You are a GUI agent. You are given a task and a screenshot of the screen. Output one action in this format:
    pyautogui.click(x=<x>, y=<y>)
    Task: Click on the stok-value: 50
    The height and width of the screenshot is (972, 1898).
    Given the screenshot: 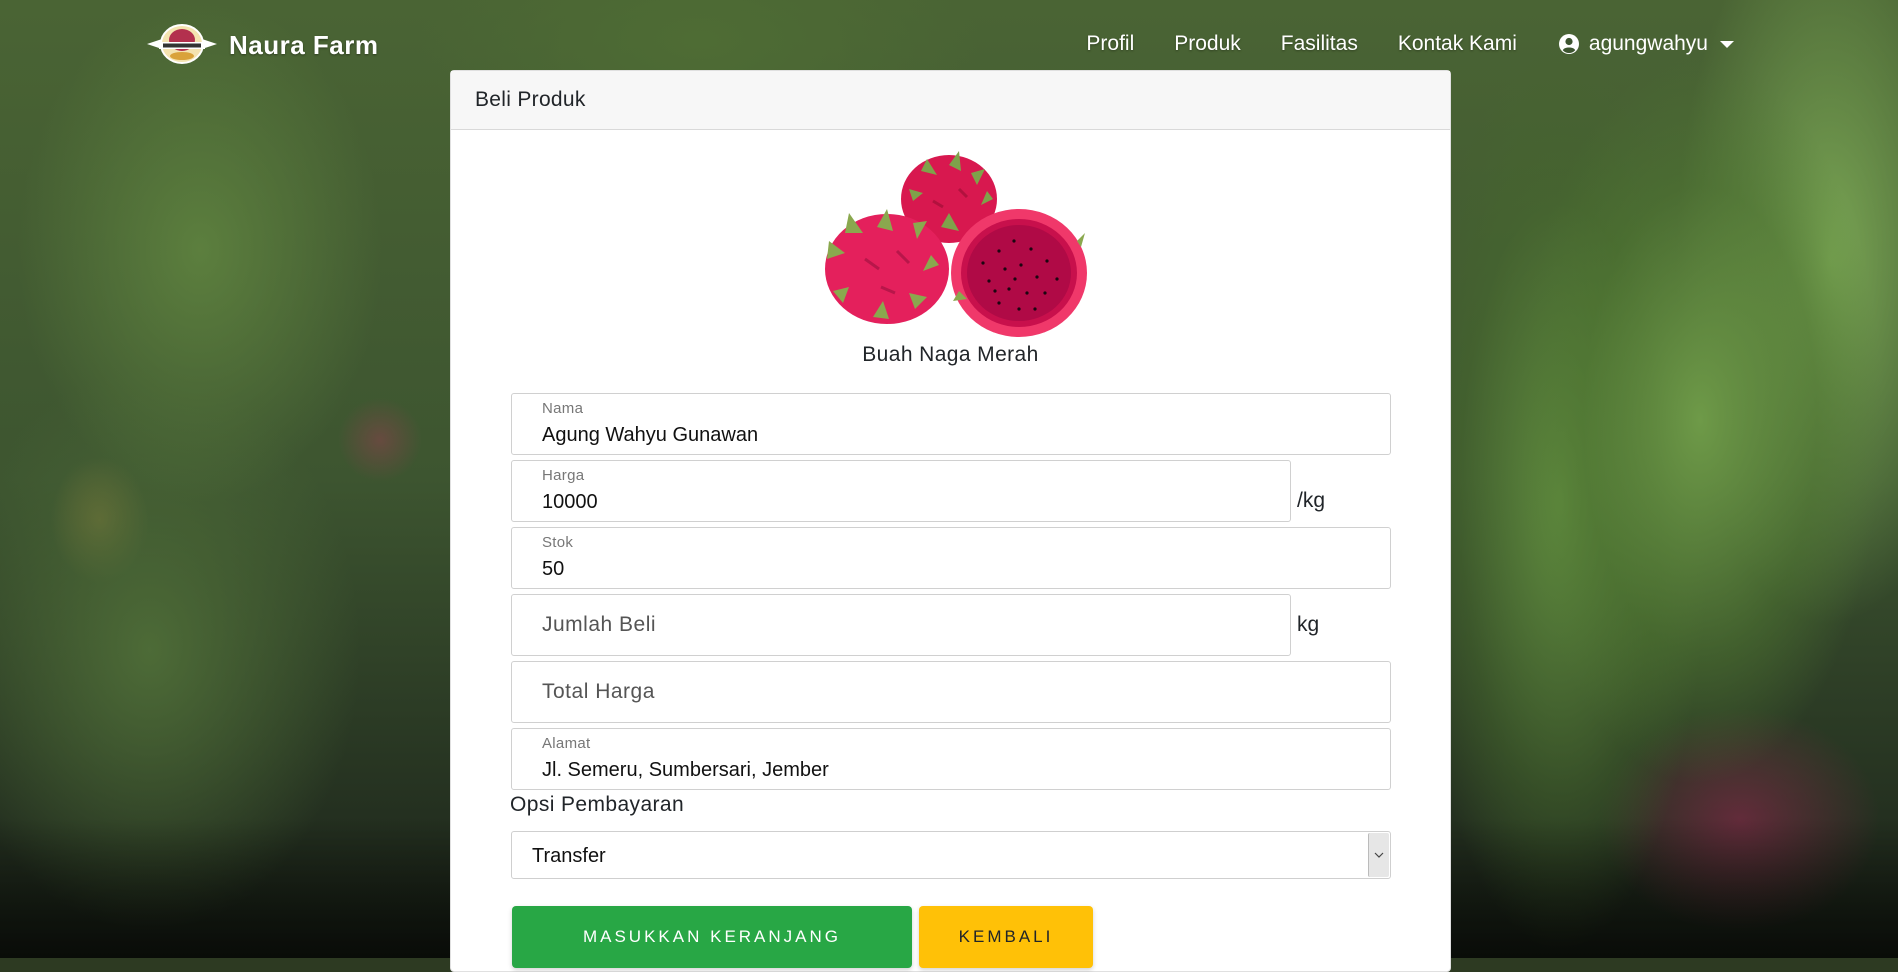 What is the action you would take?
    pyautogui.click(x=553, y=569)
    